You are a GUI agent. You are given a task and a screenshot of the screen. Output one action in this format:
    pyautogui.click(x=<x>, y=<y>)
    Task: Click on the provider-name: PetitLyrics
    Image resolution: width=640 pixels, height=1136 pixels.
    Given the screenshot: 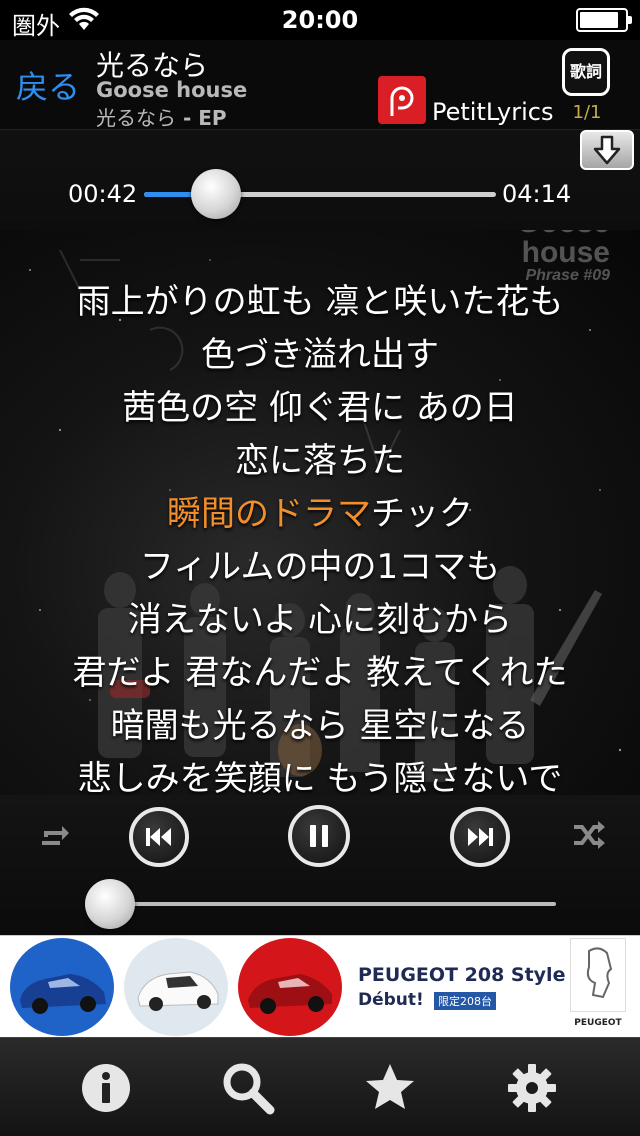 What is the action you would take?
    pyautogui.click(x=492, y=112)
    